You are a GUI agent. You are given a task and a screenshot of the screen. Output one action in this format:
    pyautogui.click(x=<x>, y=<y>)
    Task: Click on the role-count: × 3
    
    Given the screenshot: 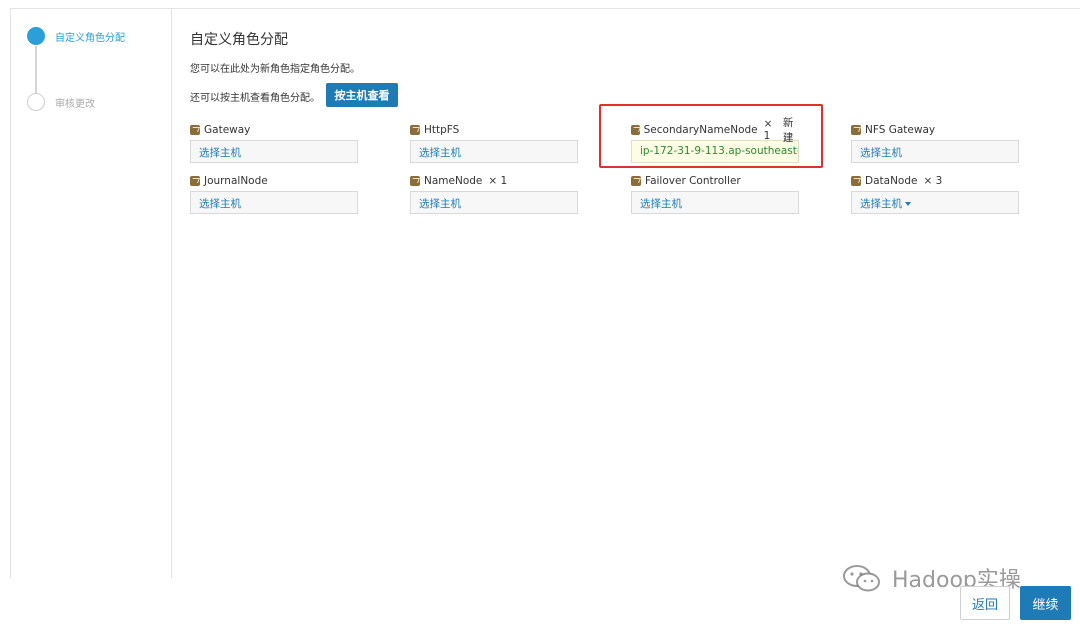 What is the action you would take?
    pyautogui.click(x=933, y=181)
    